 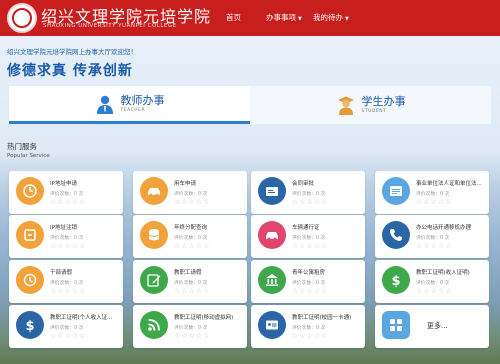 What do you see at coordinates (396, 191) in the screenshot?
I see `certificate-icon` at bounding box center [396, 191].